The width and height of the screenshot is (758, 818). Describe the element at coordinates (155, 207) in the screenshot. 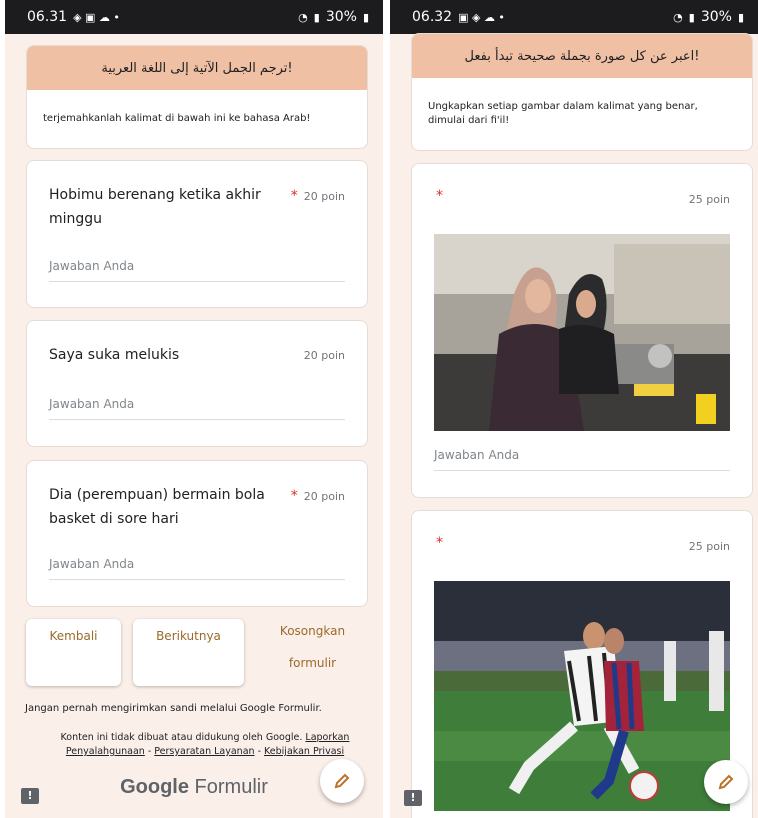

I see `question-title: Hobimu berenang ketika akhir minggu` at that location.